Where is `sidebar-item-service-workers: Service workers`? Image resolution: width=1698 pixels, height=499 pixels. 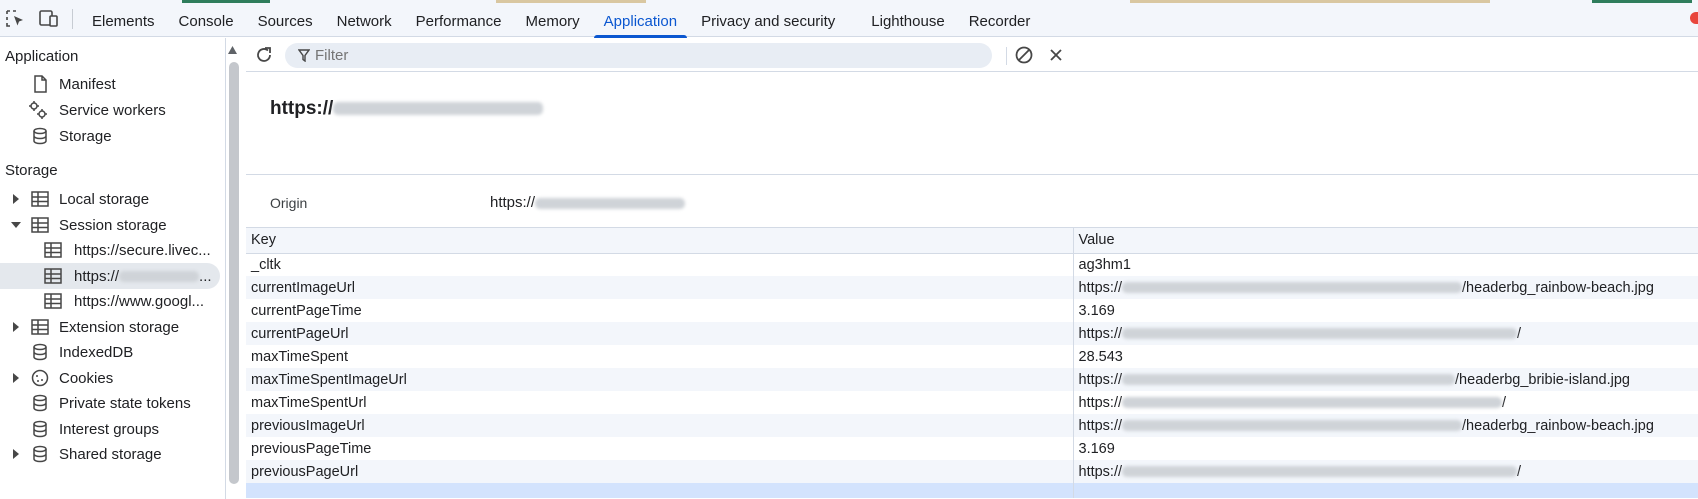
sidebar-item-service-workers: Service workers is located at coordinates (110, 110).